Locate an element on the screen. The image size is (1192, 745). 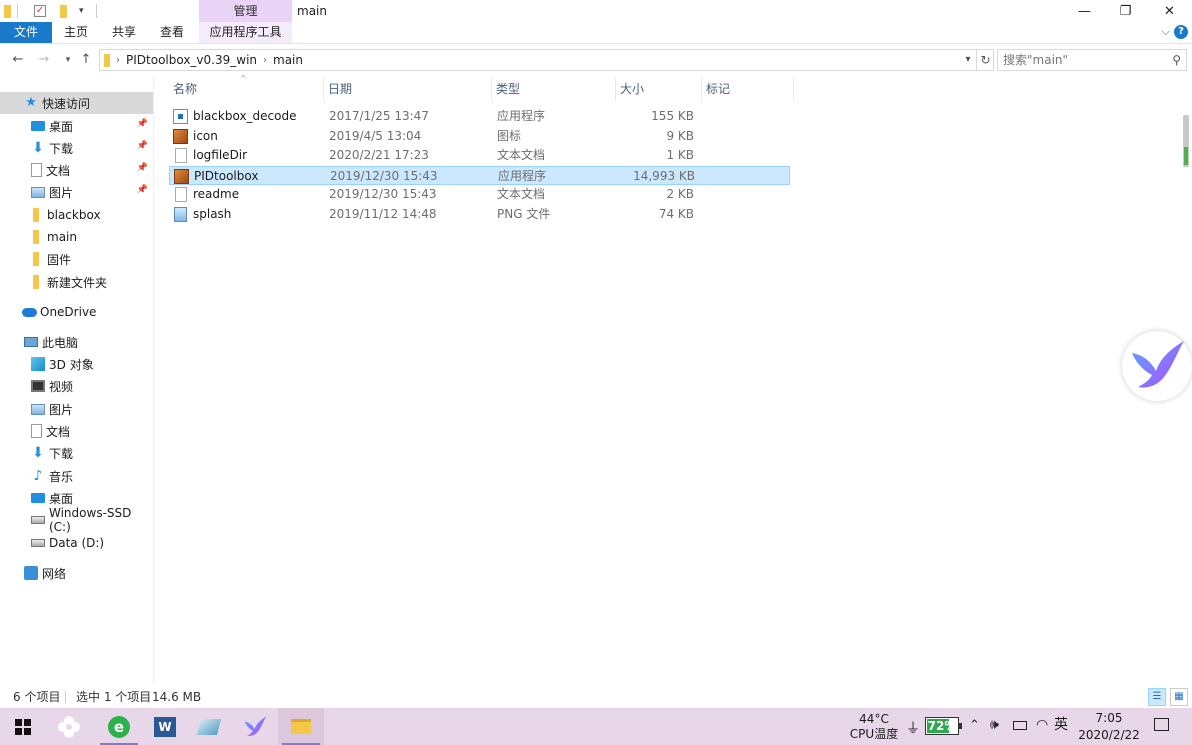
ime-indicator: 英 is located at coordinates (1061, 725).